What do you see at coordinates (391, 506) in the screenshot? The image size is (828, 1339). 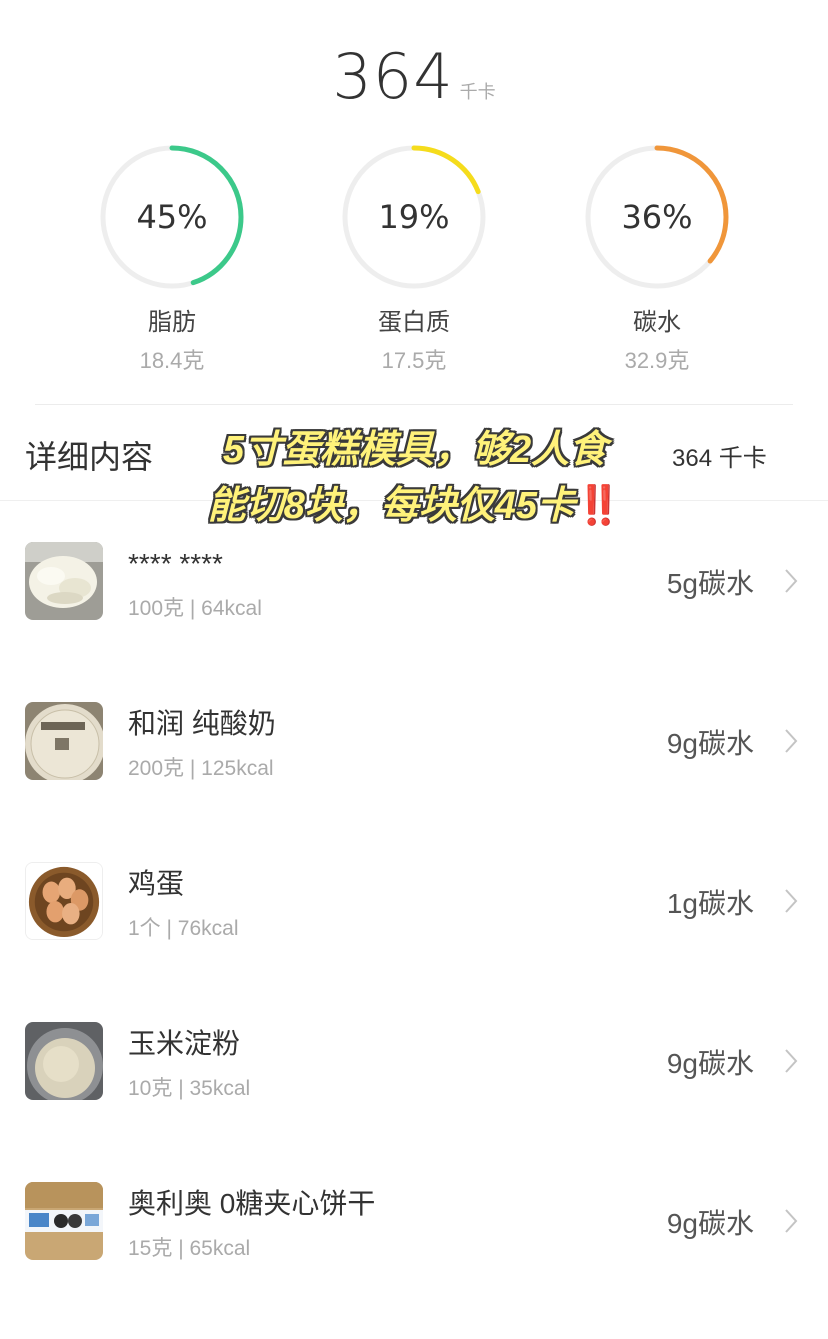 I see `caption-line-2-text: 能切8块，每块仅45卡` at bounding box center [391, 506].